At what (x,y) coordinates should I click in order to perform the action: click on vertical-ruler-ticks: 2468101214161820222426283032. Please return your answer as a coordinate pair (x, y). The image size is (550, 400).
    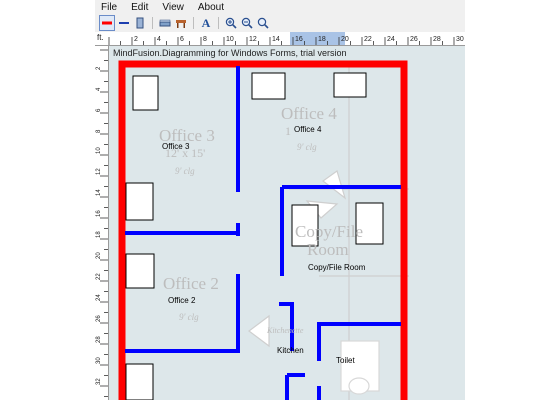
    Looking at the image, I should click on (102, 223).